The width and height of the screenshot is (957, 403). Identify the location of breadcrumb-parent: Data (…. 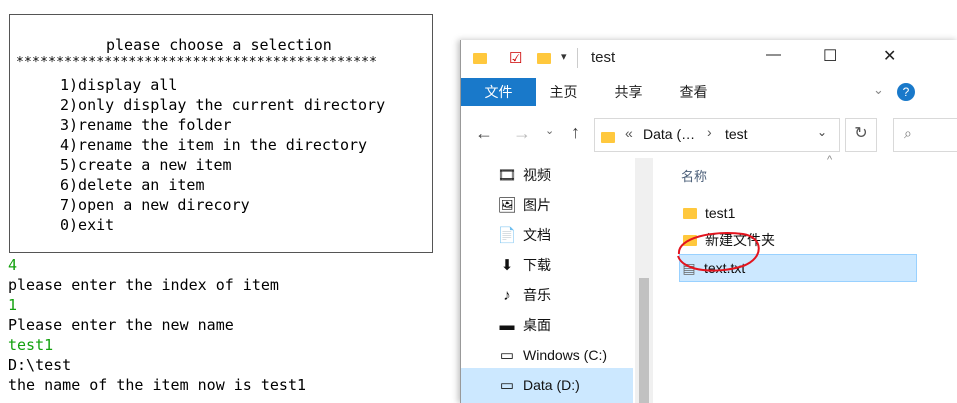
(669, 134).